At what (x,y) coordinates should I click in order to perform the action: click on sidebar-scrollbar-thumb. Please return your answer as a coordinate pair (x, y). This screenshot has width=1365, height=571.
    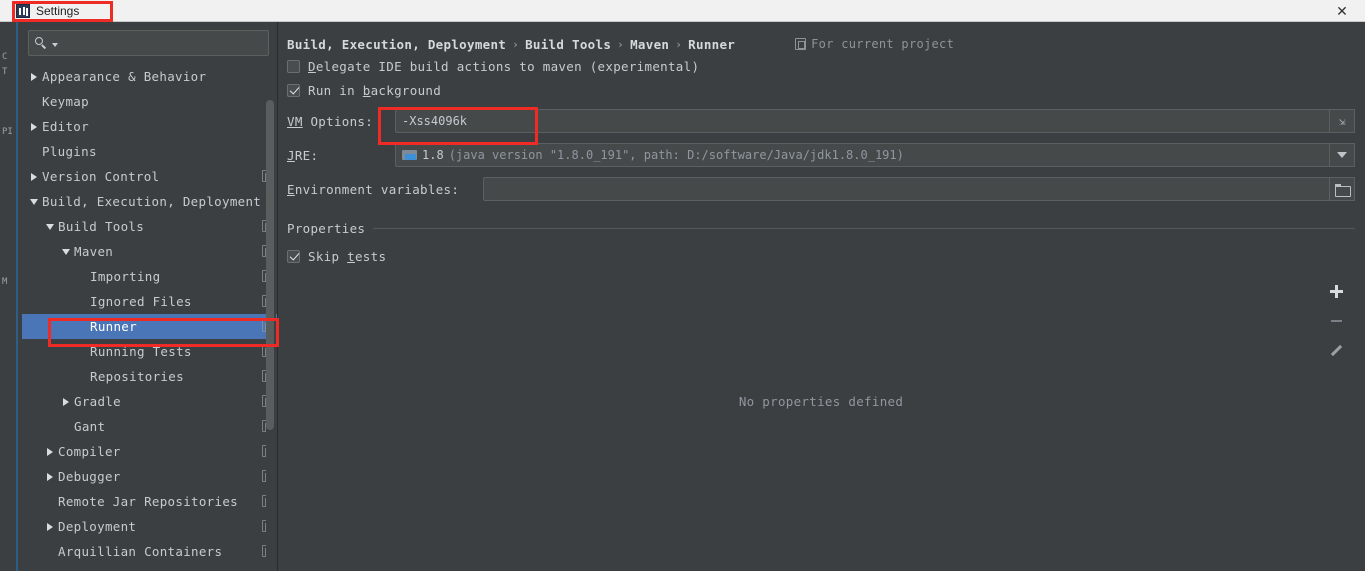
    Looking at the image, I should click on (270, 265).